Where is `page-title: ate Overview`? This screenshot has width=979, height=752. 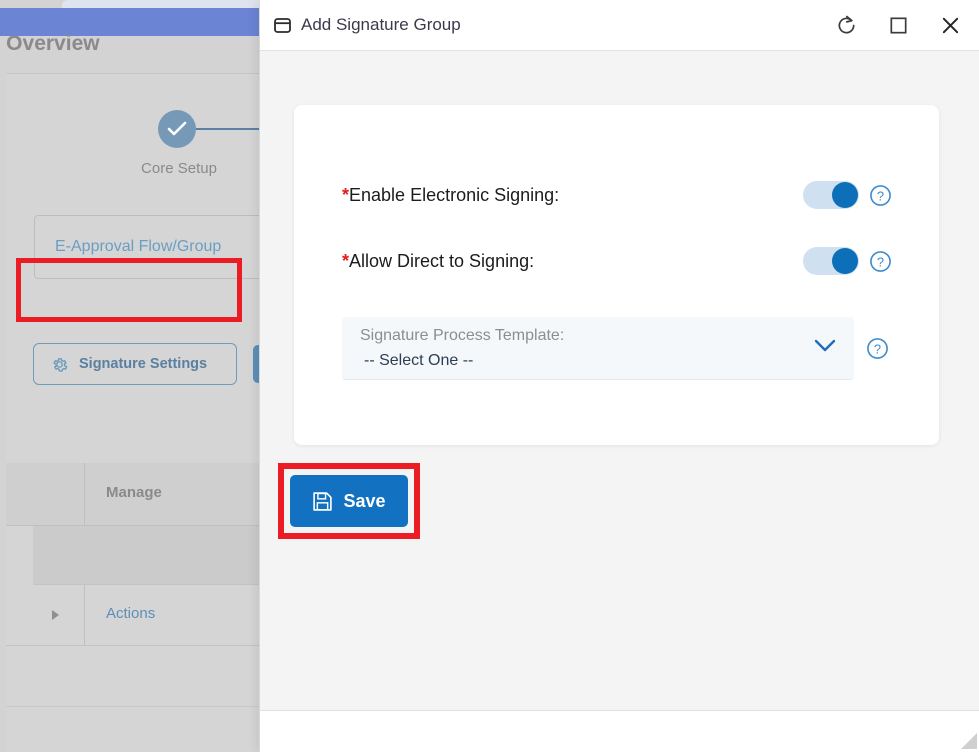 page-title: ate Overview is located at coordinates (50, 43).